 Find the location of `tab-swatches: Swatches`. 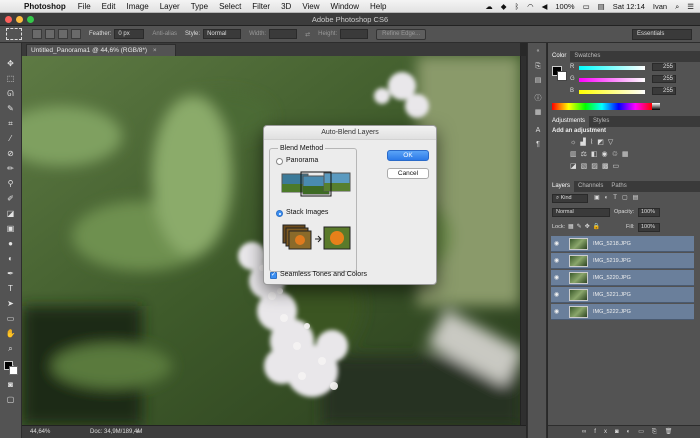

tab-swatches: Swatches is located at coordinates (587, 56).